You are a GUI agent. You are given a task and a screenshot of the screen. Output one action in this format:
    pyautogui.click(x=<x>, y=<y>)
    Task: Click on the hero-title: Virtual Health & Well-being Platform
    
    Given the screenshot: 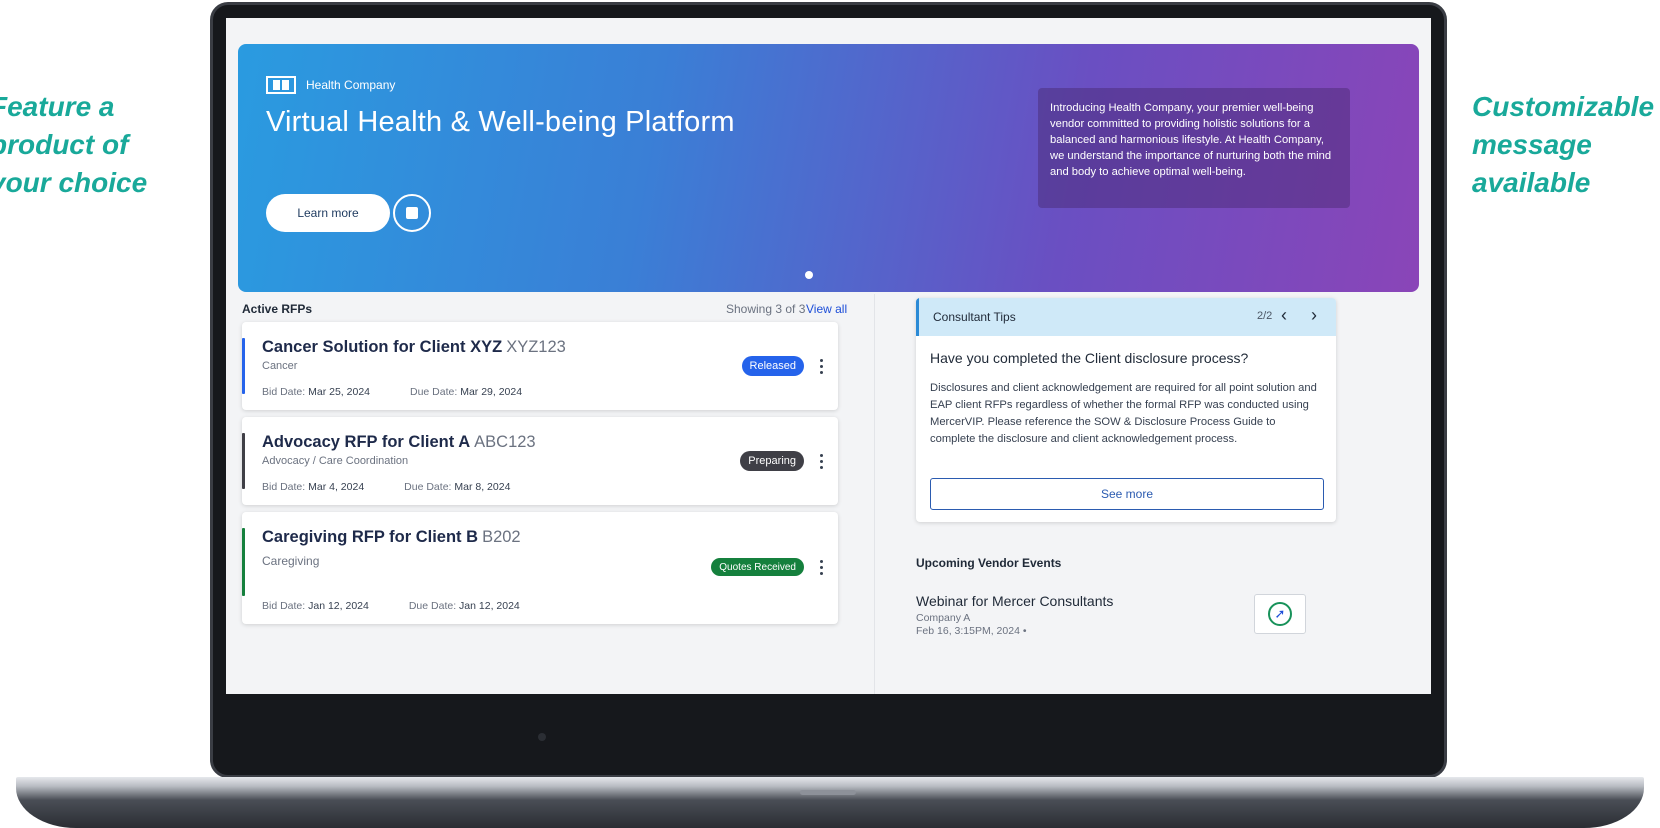 What is the action you would take?
    pyautogui.click(x=500, y=122)
    